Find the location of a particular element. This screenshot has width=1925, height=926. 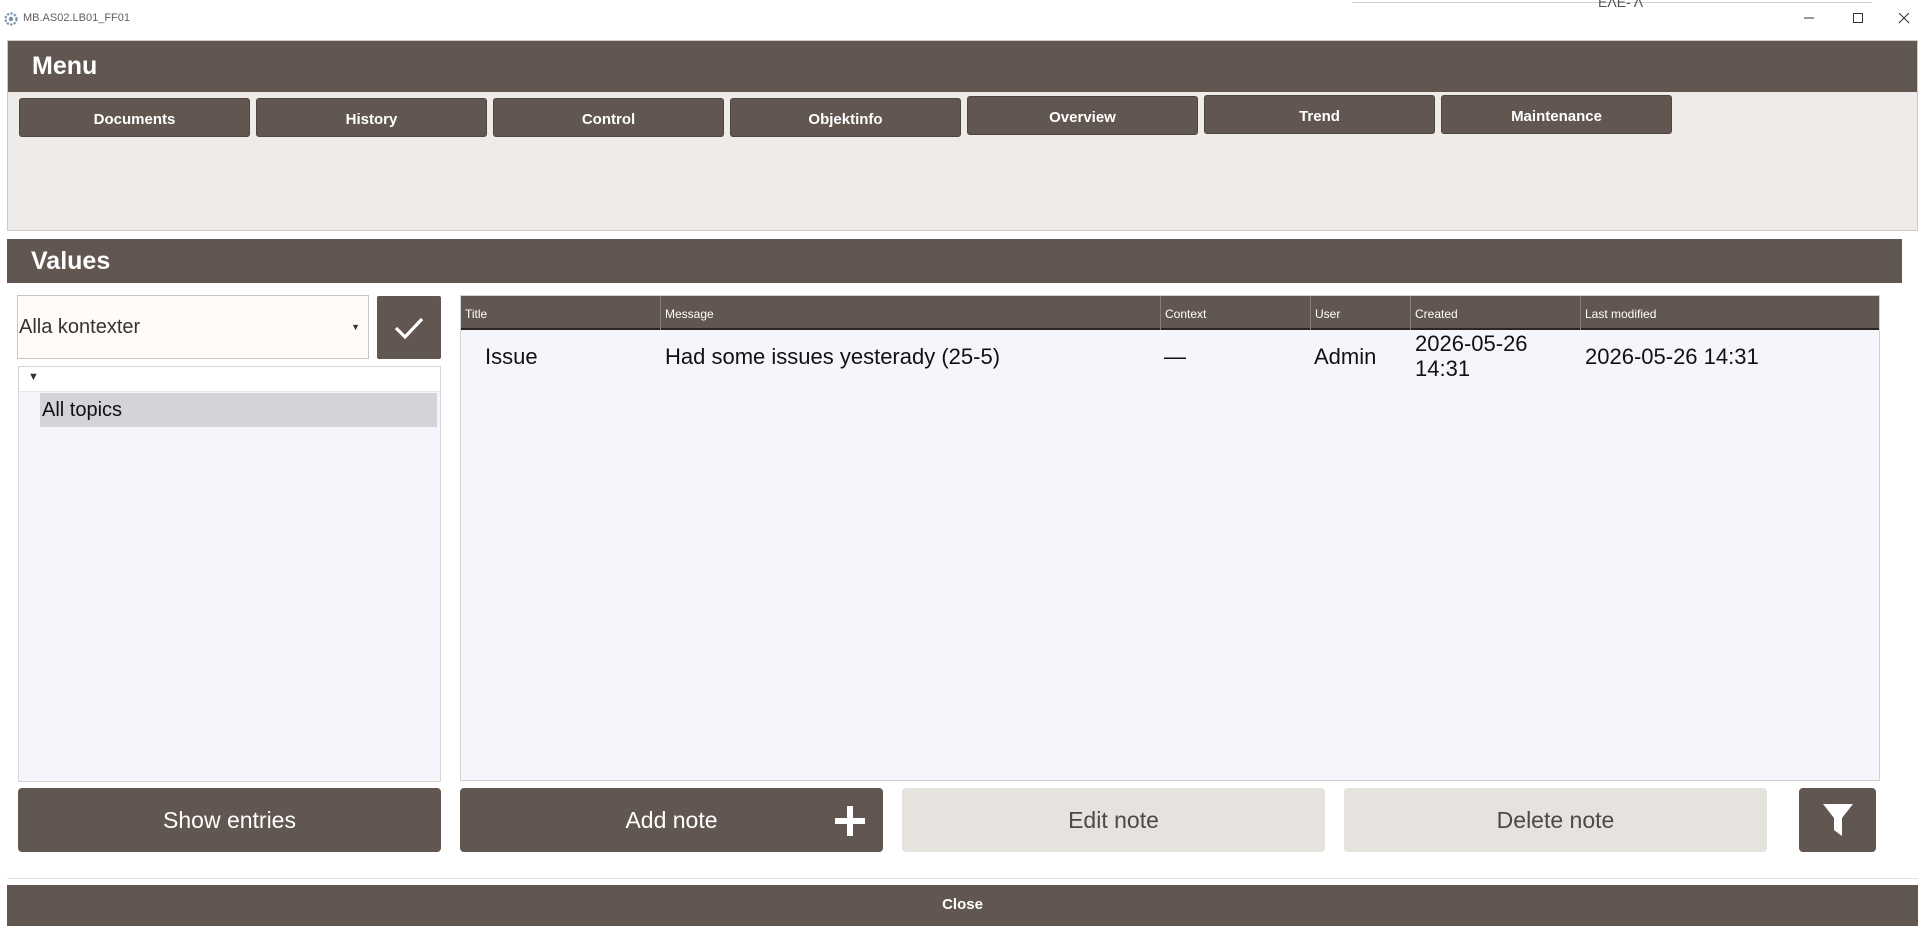

gear-icon is located at coordinates (11, 19).